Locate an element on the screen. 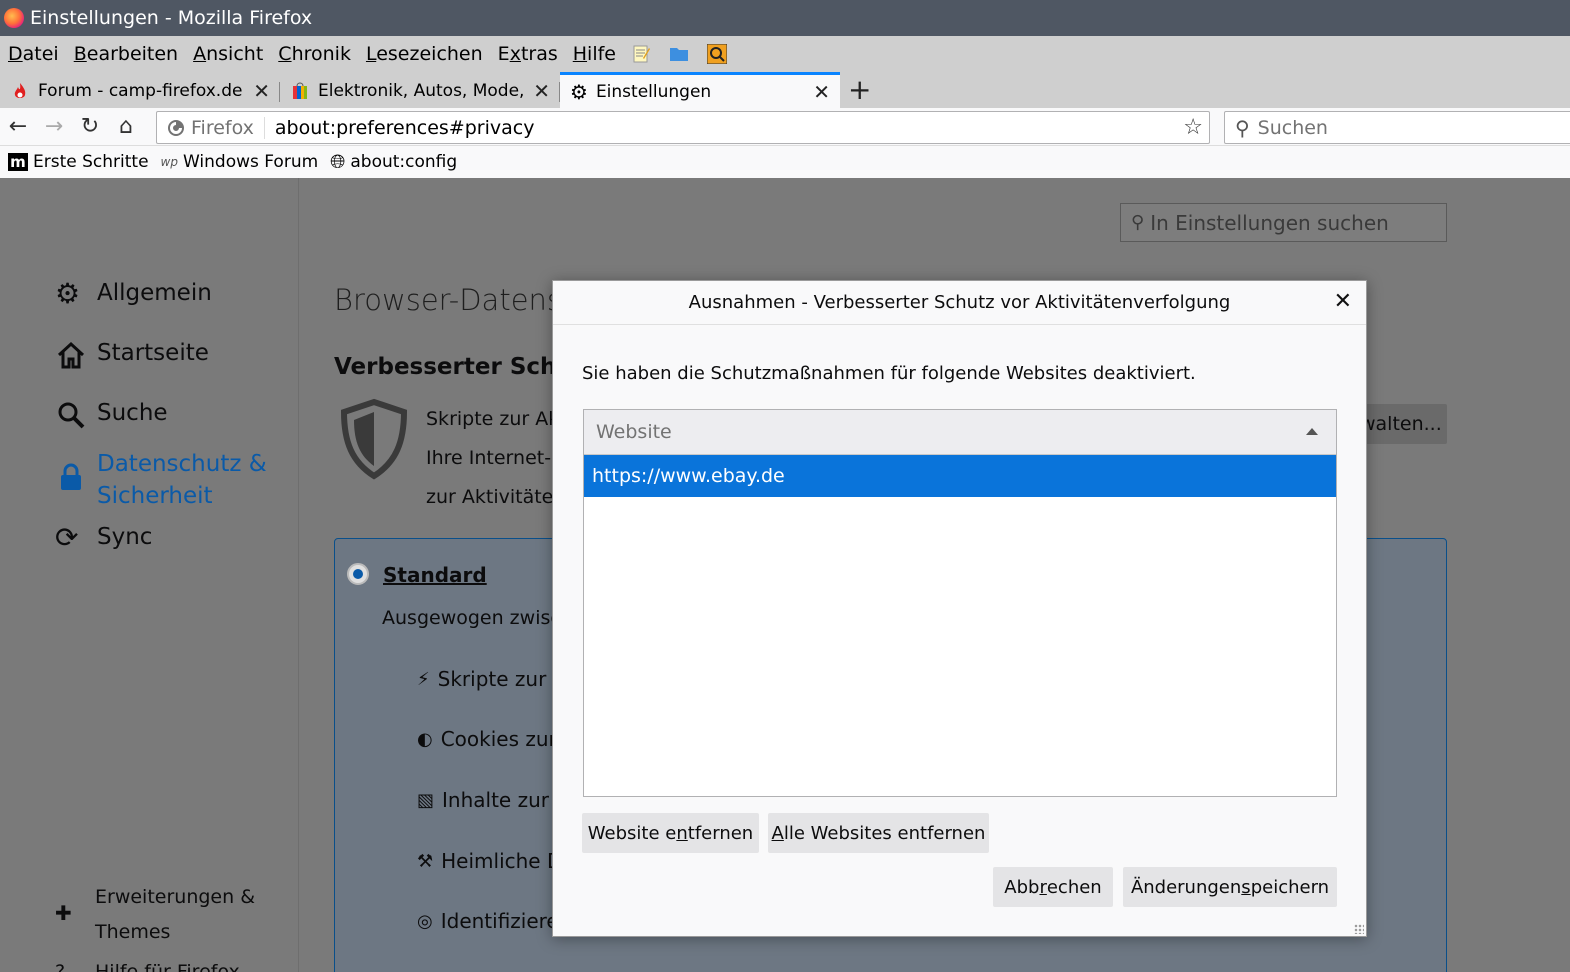  menu-hilfe: Hilfe is located at coordinates (594, 54).